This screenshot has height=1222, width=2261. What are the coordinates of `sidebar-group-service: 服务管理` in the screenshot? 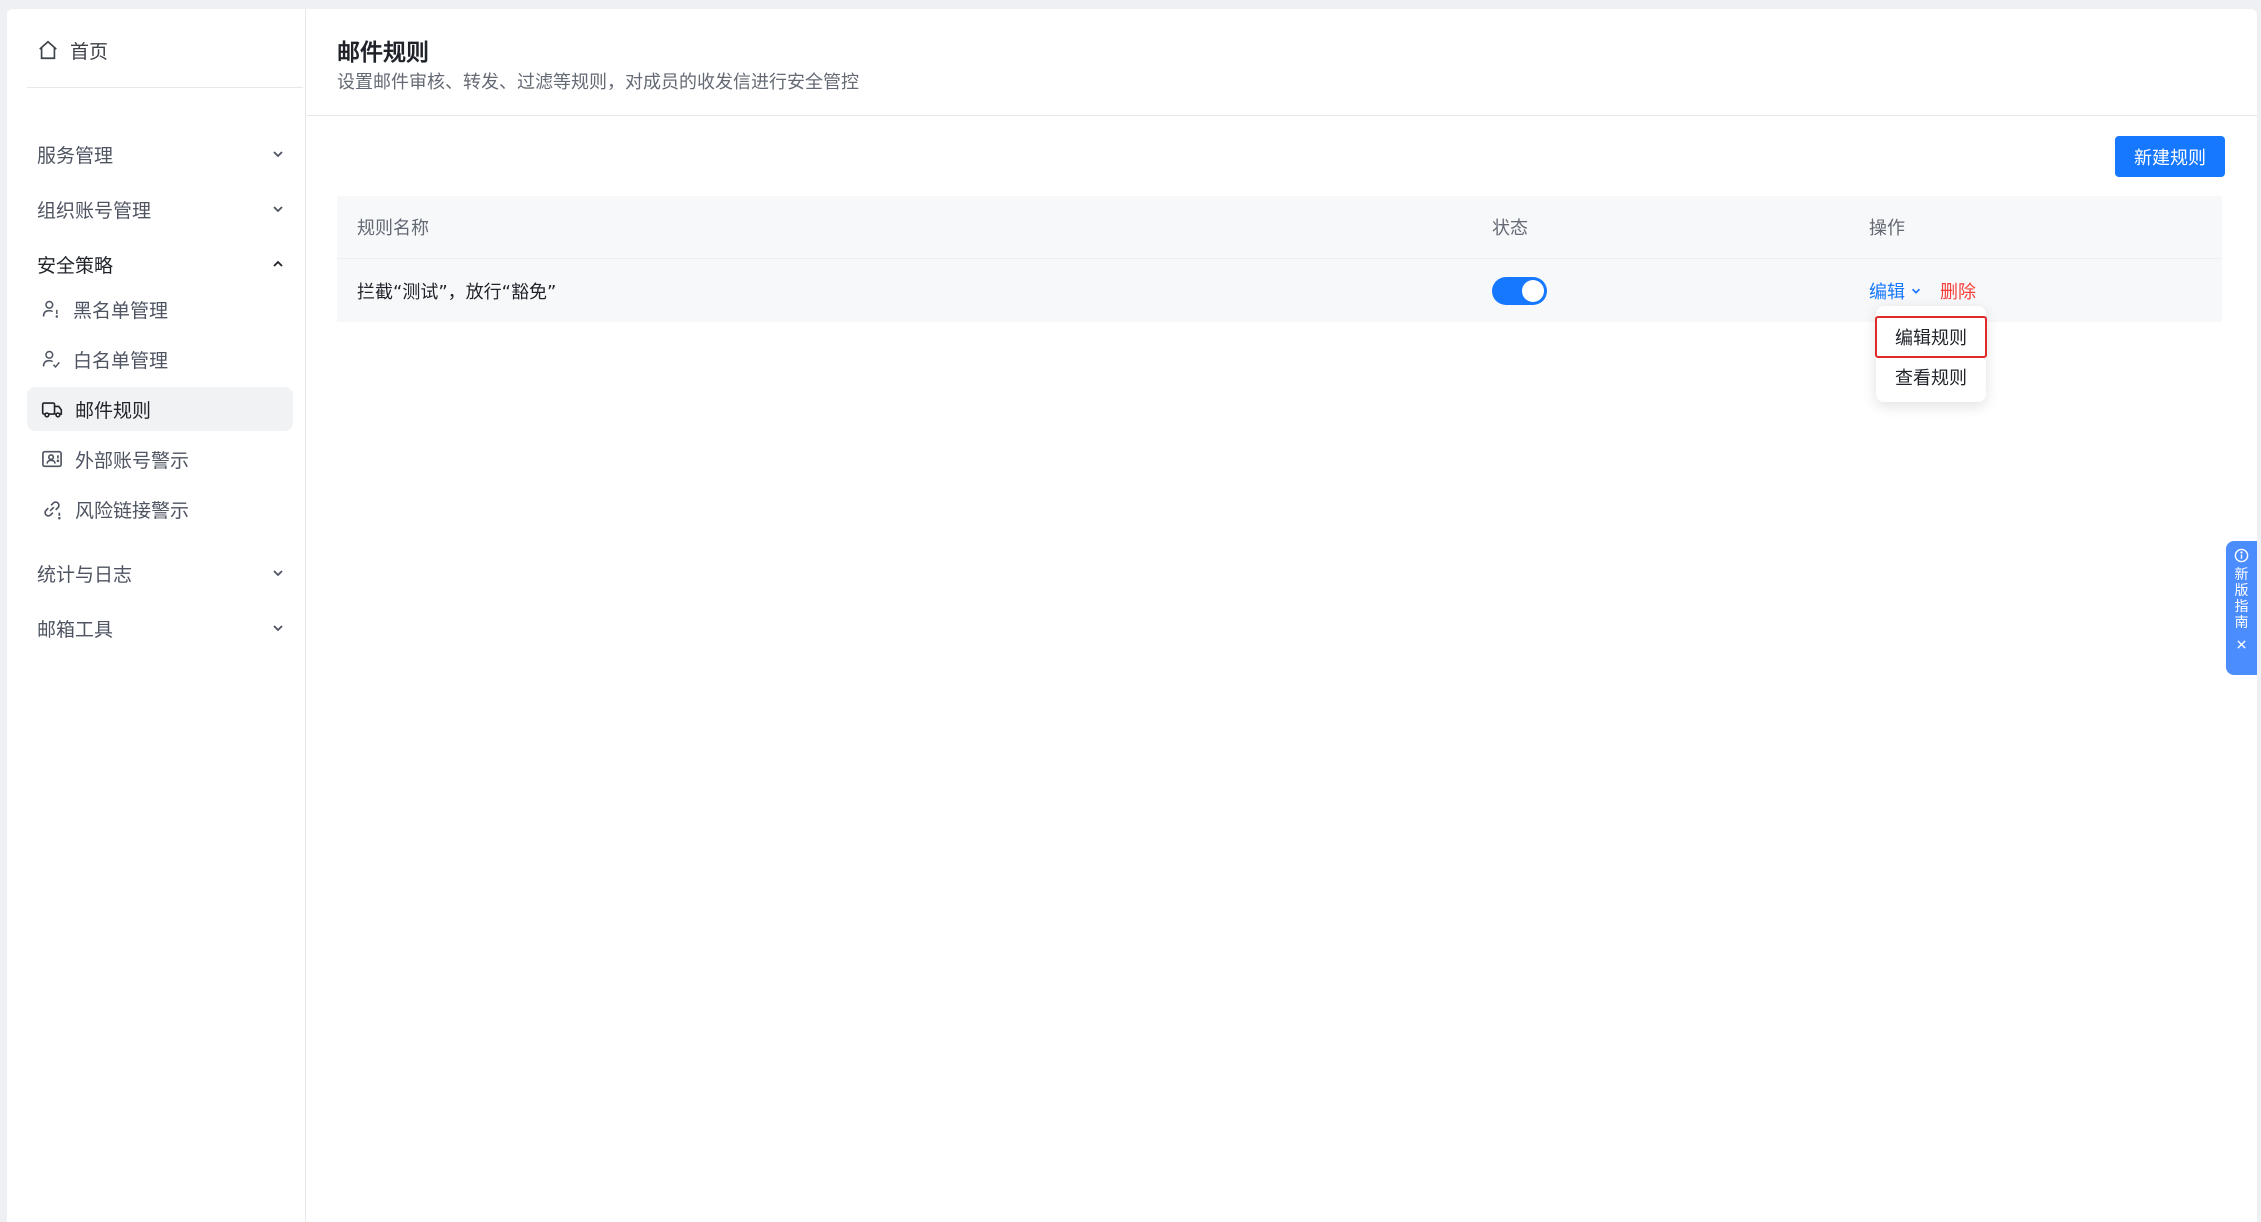 It's located at (161, 154).